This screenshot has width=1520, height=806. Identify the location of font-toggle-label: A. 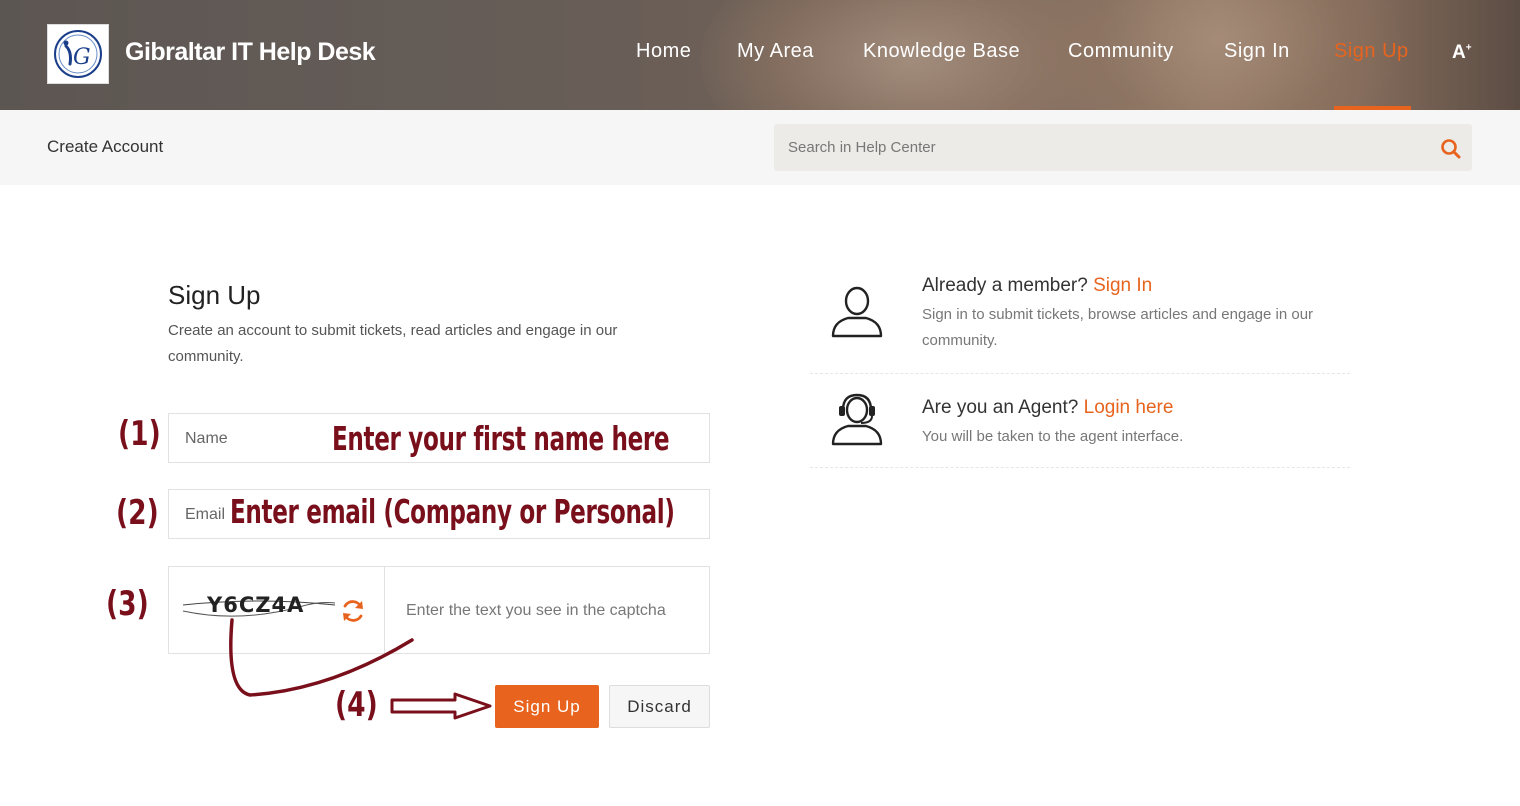
(1459, 52).